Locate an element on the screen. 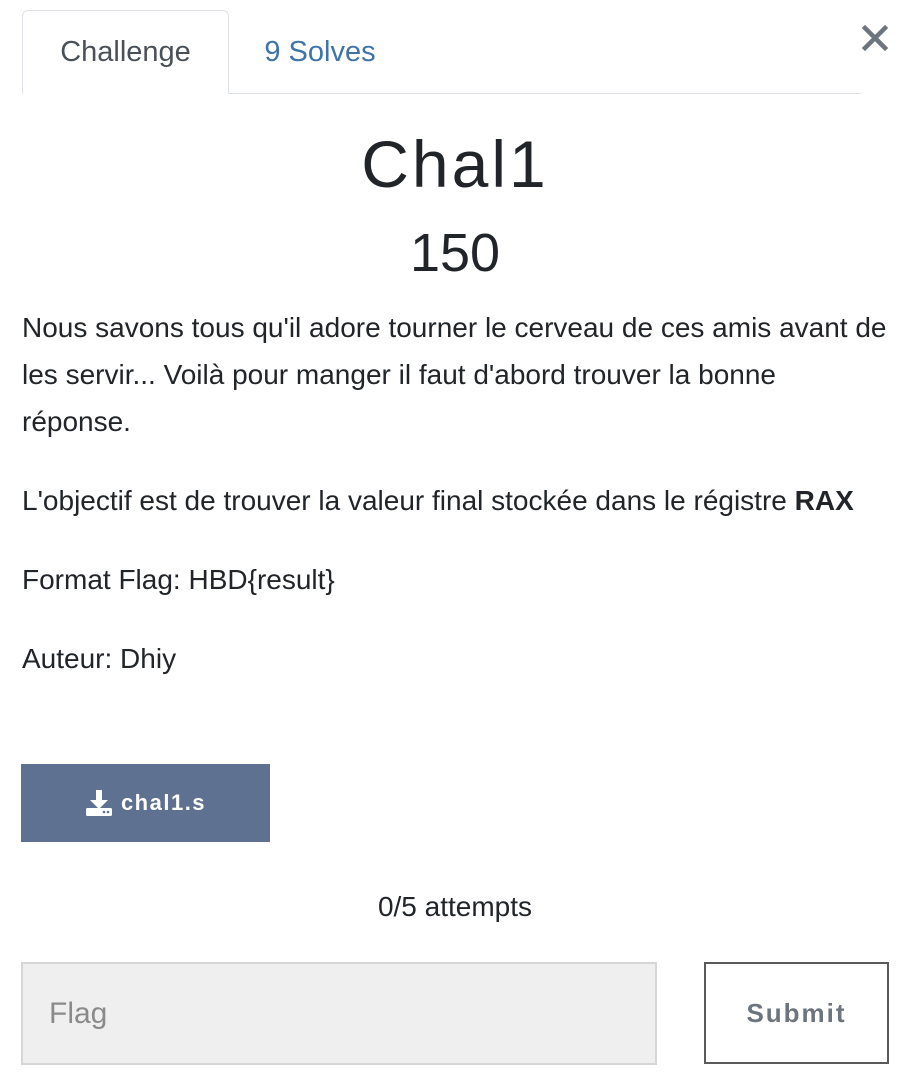  close-icon is located at coordinates (875, 38).